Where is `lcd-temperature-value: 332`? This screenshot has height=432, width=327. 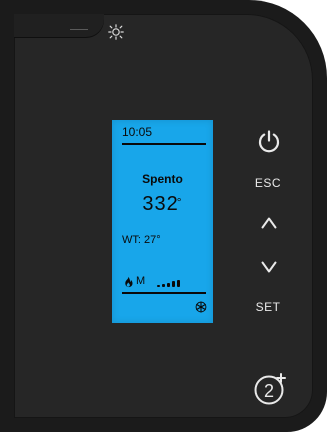
lcd-temperature-value: 332 is located at coordinates (160, 204).